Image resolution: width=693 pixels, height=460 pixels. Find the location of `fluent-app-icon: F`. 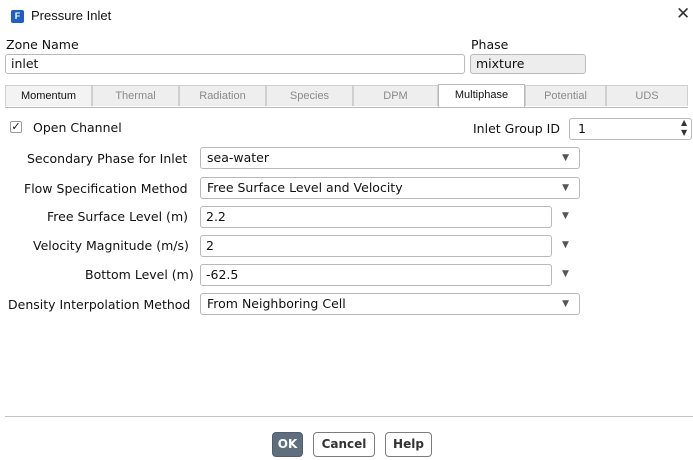

fluent-app-icon: F is located at coordinates (17, 16).